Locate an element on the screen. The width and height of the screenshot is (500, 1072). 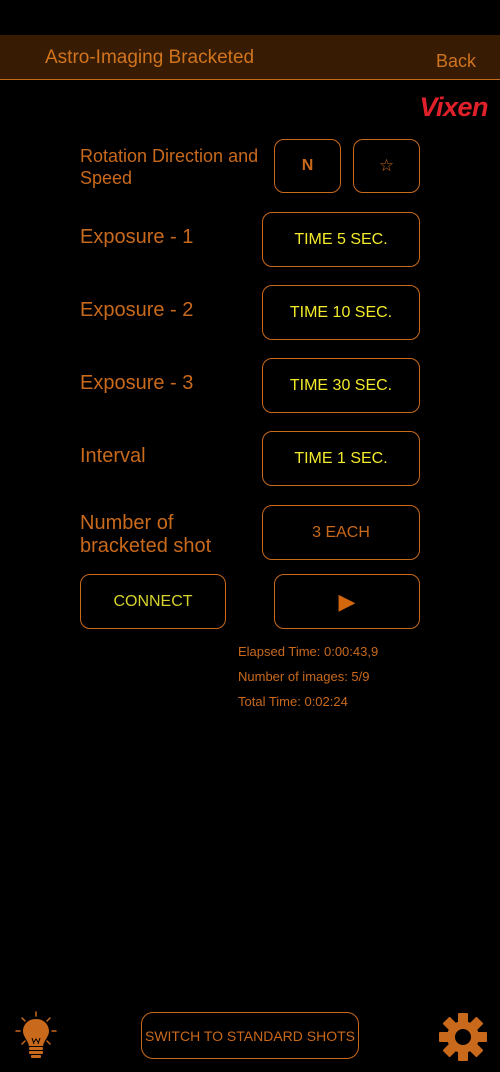
number-of-images: Number of images: 5/9 is located at coordinates (304, 676).